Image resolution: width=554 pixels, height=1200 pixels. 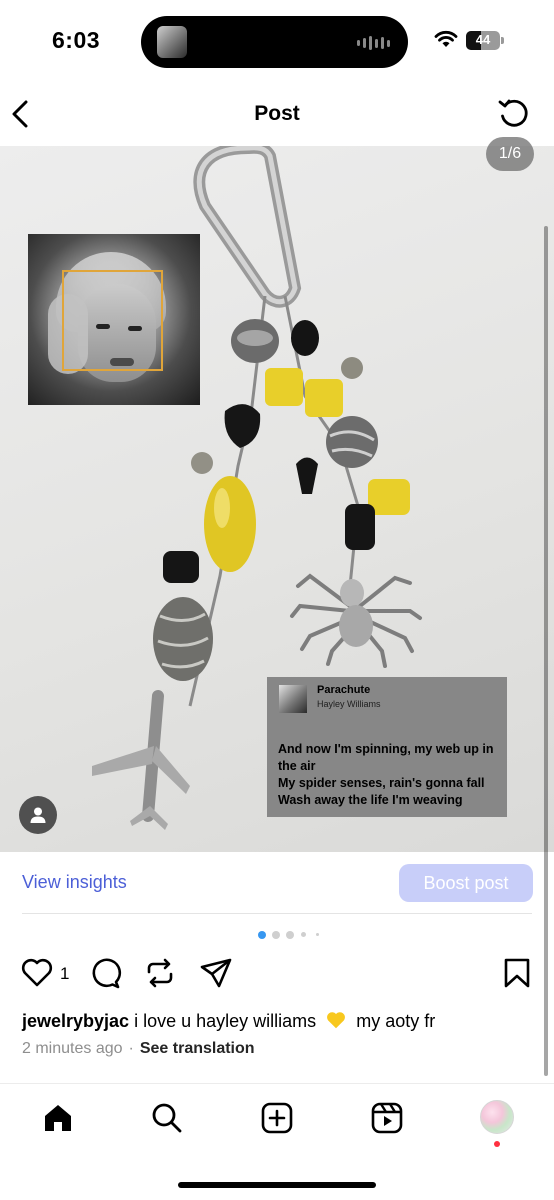 What do you see at coordinates (373, 43) in the screenshot?
I see `audio-waveform-icon` at bounding box center [373, 43].